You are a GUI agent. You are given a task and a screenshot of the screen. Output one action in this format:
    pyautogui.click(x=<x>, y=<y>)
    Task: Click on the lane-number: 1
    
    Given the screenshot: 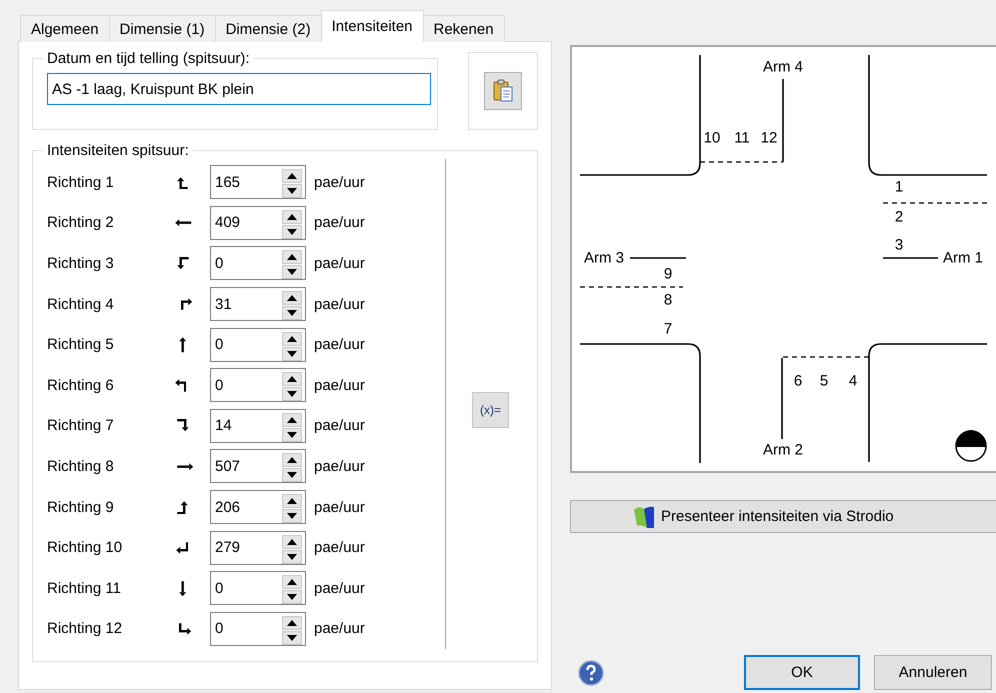 What is the action you would take?
    pyautogui.click(x=899, y=187)
    